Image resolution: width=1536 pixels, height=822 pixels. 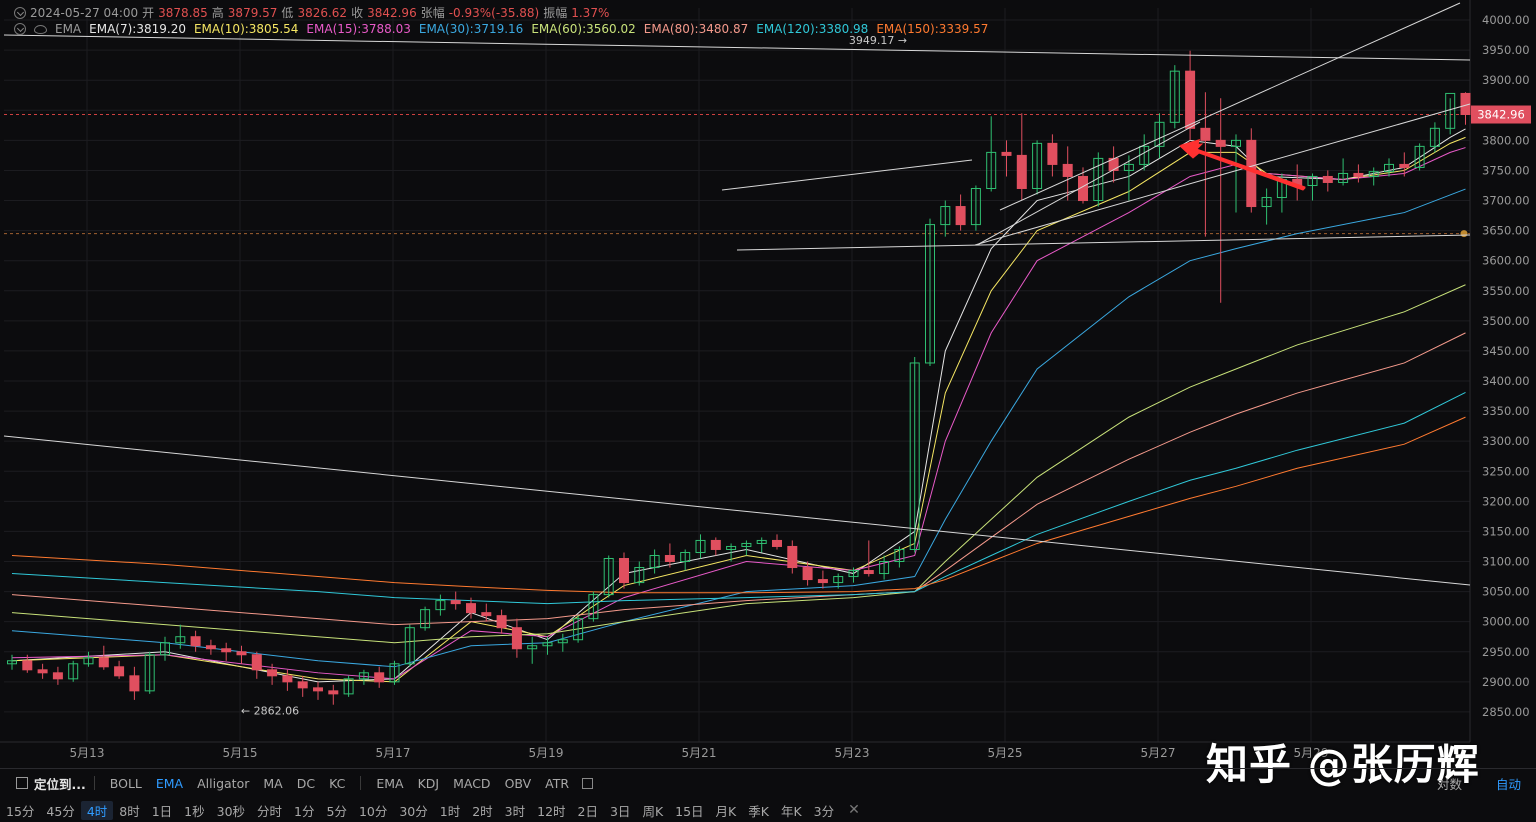 I want to click on level-handle, so click(x=1464, y=234).